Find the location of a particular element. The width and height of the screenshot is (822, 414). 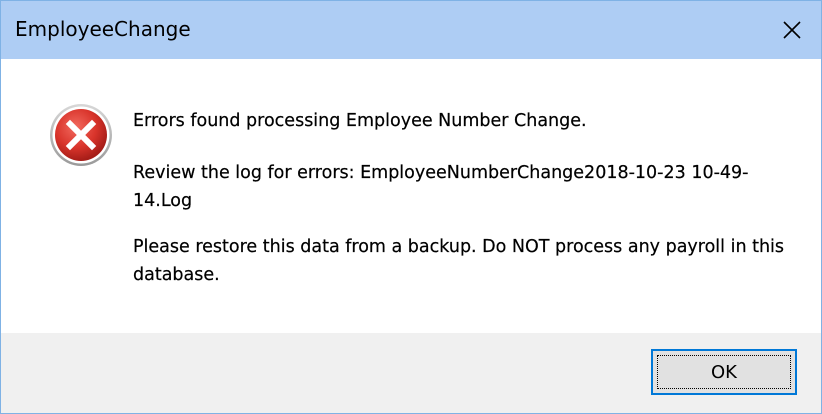

title-bar: EmployeeChange is located at coordinates (411, 30).